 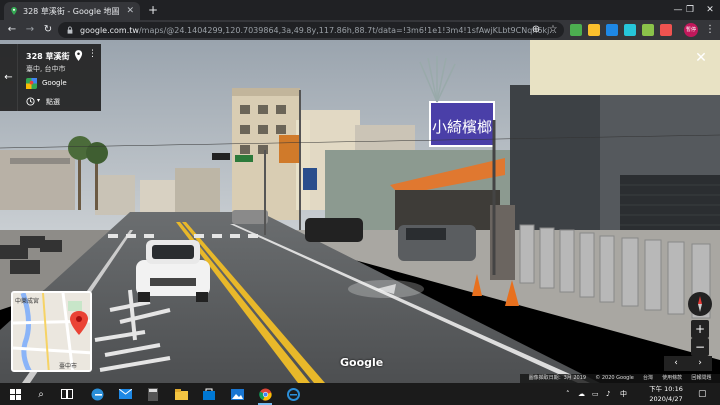 What do you see at coordinates (48, 56) in the screenshot?
I see `address-title: 328 草溪街` at bounding box center [48, 56].